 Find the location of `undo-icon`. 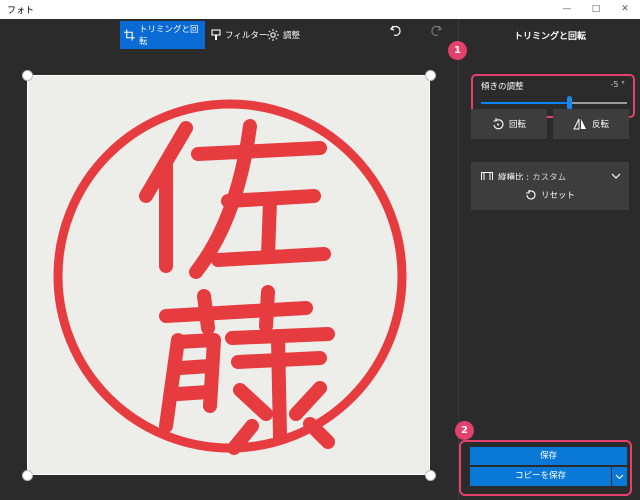

undo-icon is located at coordinates (396, 31).